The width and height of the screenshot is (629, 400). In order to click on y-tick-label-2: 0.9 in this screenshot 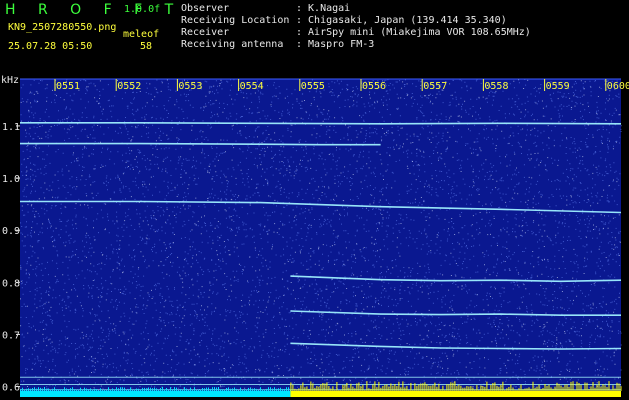, I will do `click(11, 231)`.